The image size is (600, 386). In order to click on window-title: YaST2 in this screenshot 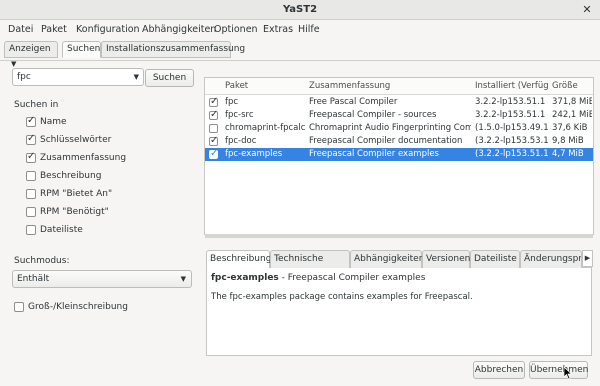, I will do `click(300, 9)`.